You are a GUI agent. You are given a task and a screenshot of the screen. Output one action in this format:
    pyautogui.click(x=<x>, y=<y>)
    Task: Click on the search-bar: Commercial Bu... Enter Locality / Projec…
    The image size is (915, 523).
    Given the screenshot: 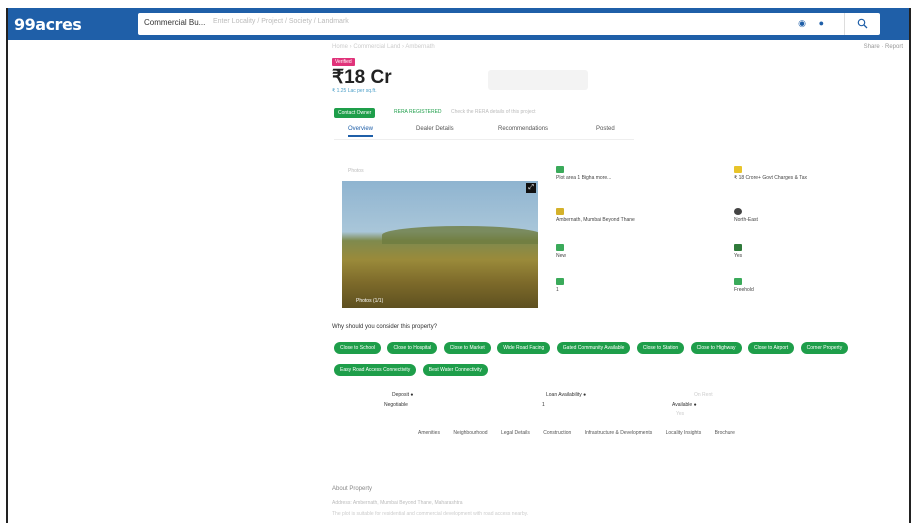 What is the action you would take?
    pyautogui.click(x=509, y=24)
    